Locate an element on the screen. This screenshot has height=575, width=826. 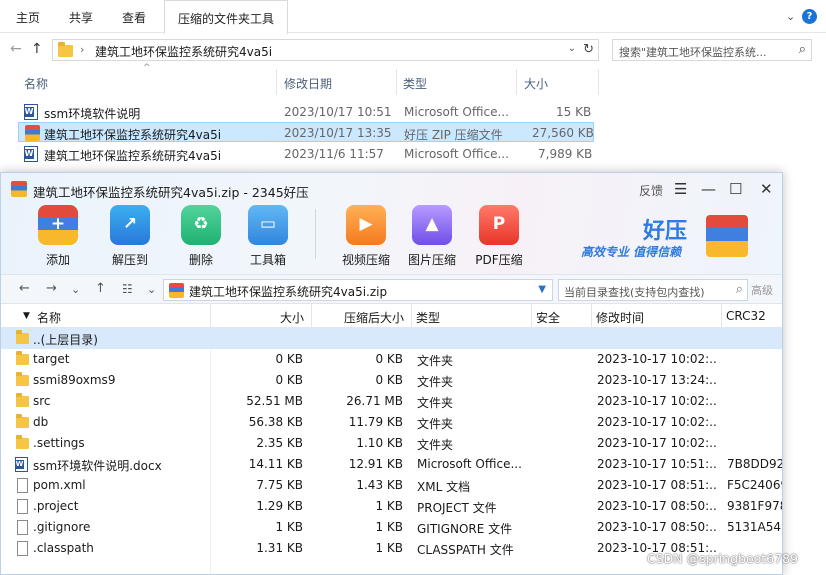
parent-directory-row: ..(上层目录) is located at coordinates (391, 338).